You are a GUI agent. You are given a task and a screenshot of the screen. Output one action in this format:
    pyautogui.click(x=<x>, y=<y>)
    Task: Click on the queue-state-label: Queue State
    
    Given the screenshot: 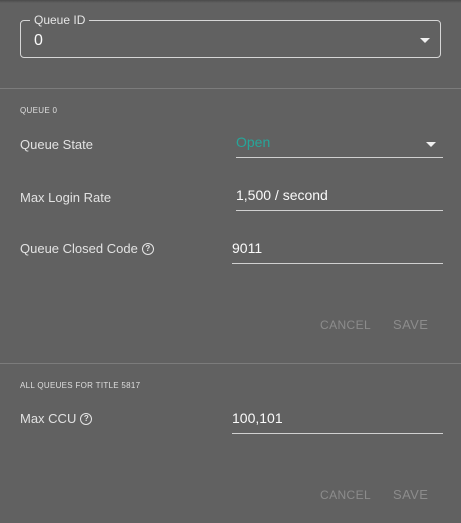 What is the action you would take?
    pyautogui.click(x=56, y=144)
    